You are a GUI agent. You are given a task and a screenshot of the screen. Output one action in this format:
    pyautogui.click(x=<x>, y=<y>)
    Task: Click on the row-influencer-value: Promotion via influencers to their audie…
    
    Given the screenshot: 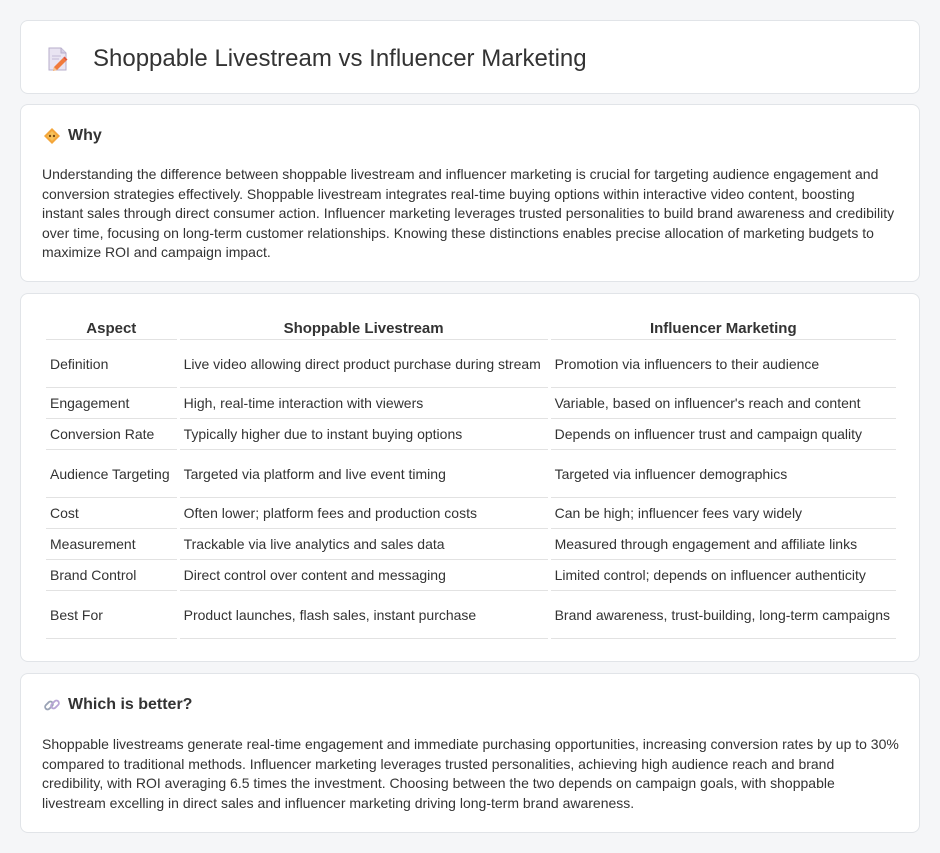 What is the action you would take?
    pyautogui.click(x=723, y=364)
    